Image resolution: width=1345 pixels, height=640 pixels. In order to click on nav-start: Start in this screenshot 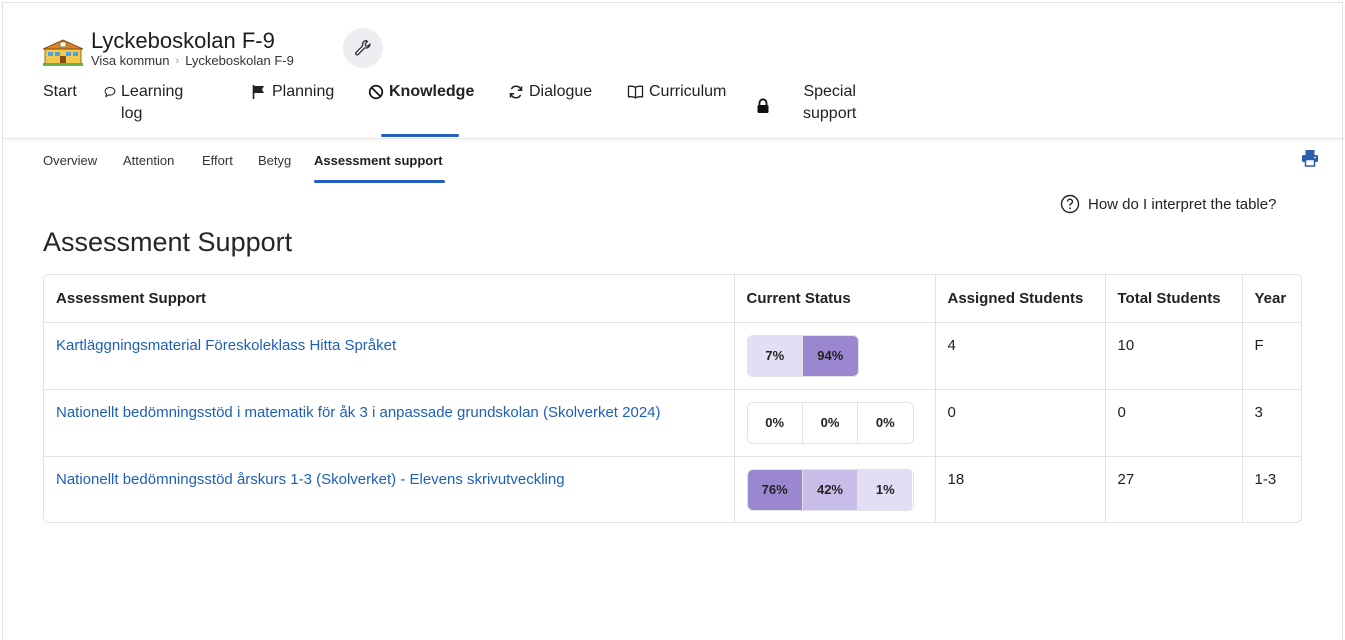, I will do `click(60, 92)`.